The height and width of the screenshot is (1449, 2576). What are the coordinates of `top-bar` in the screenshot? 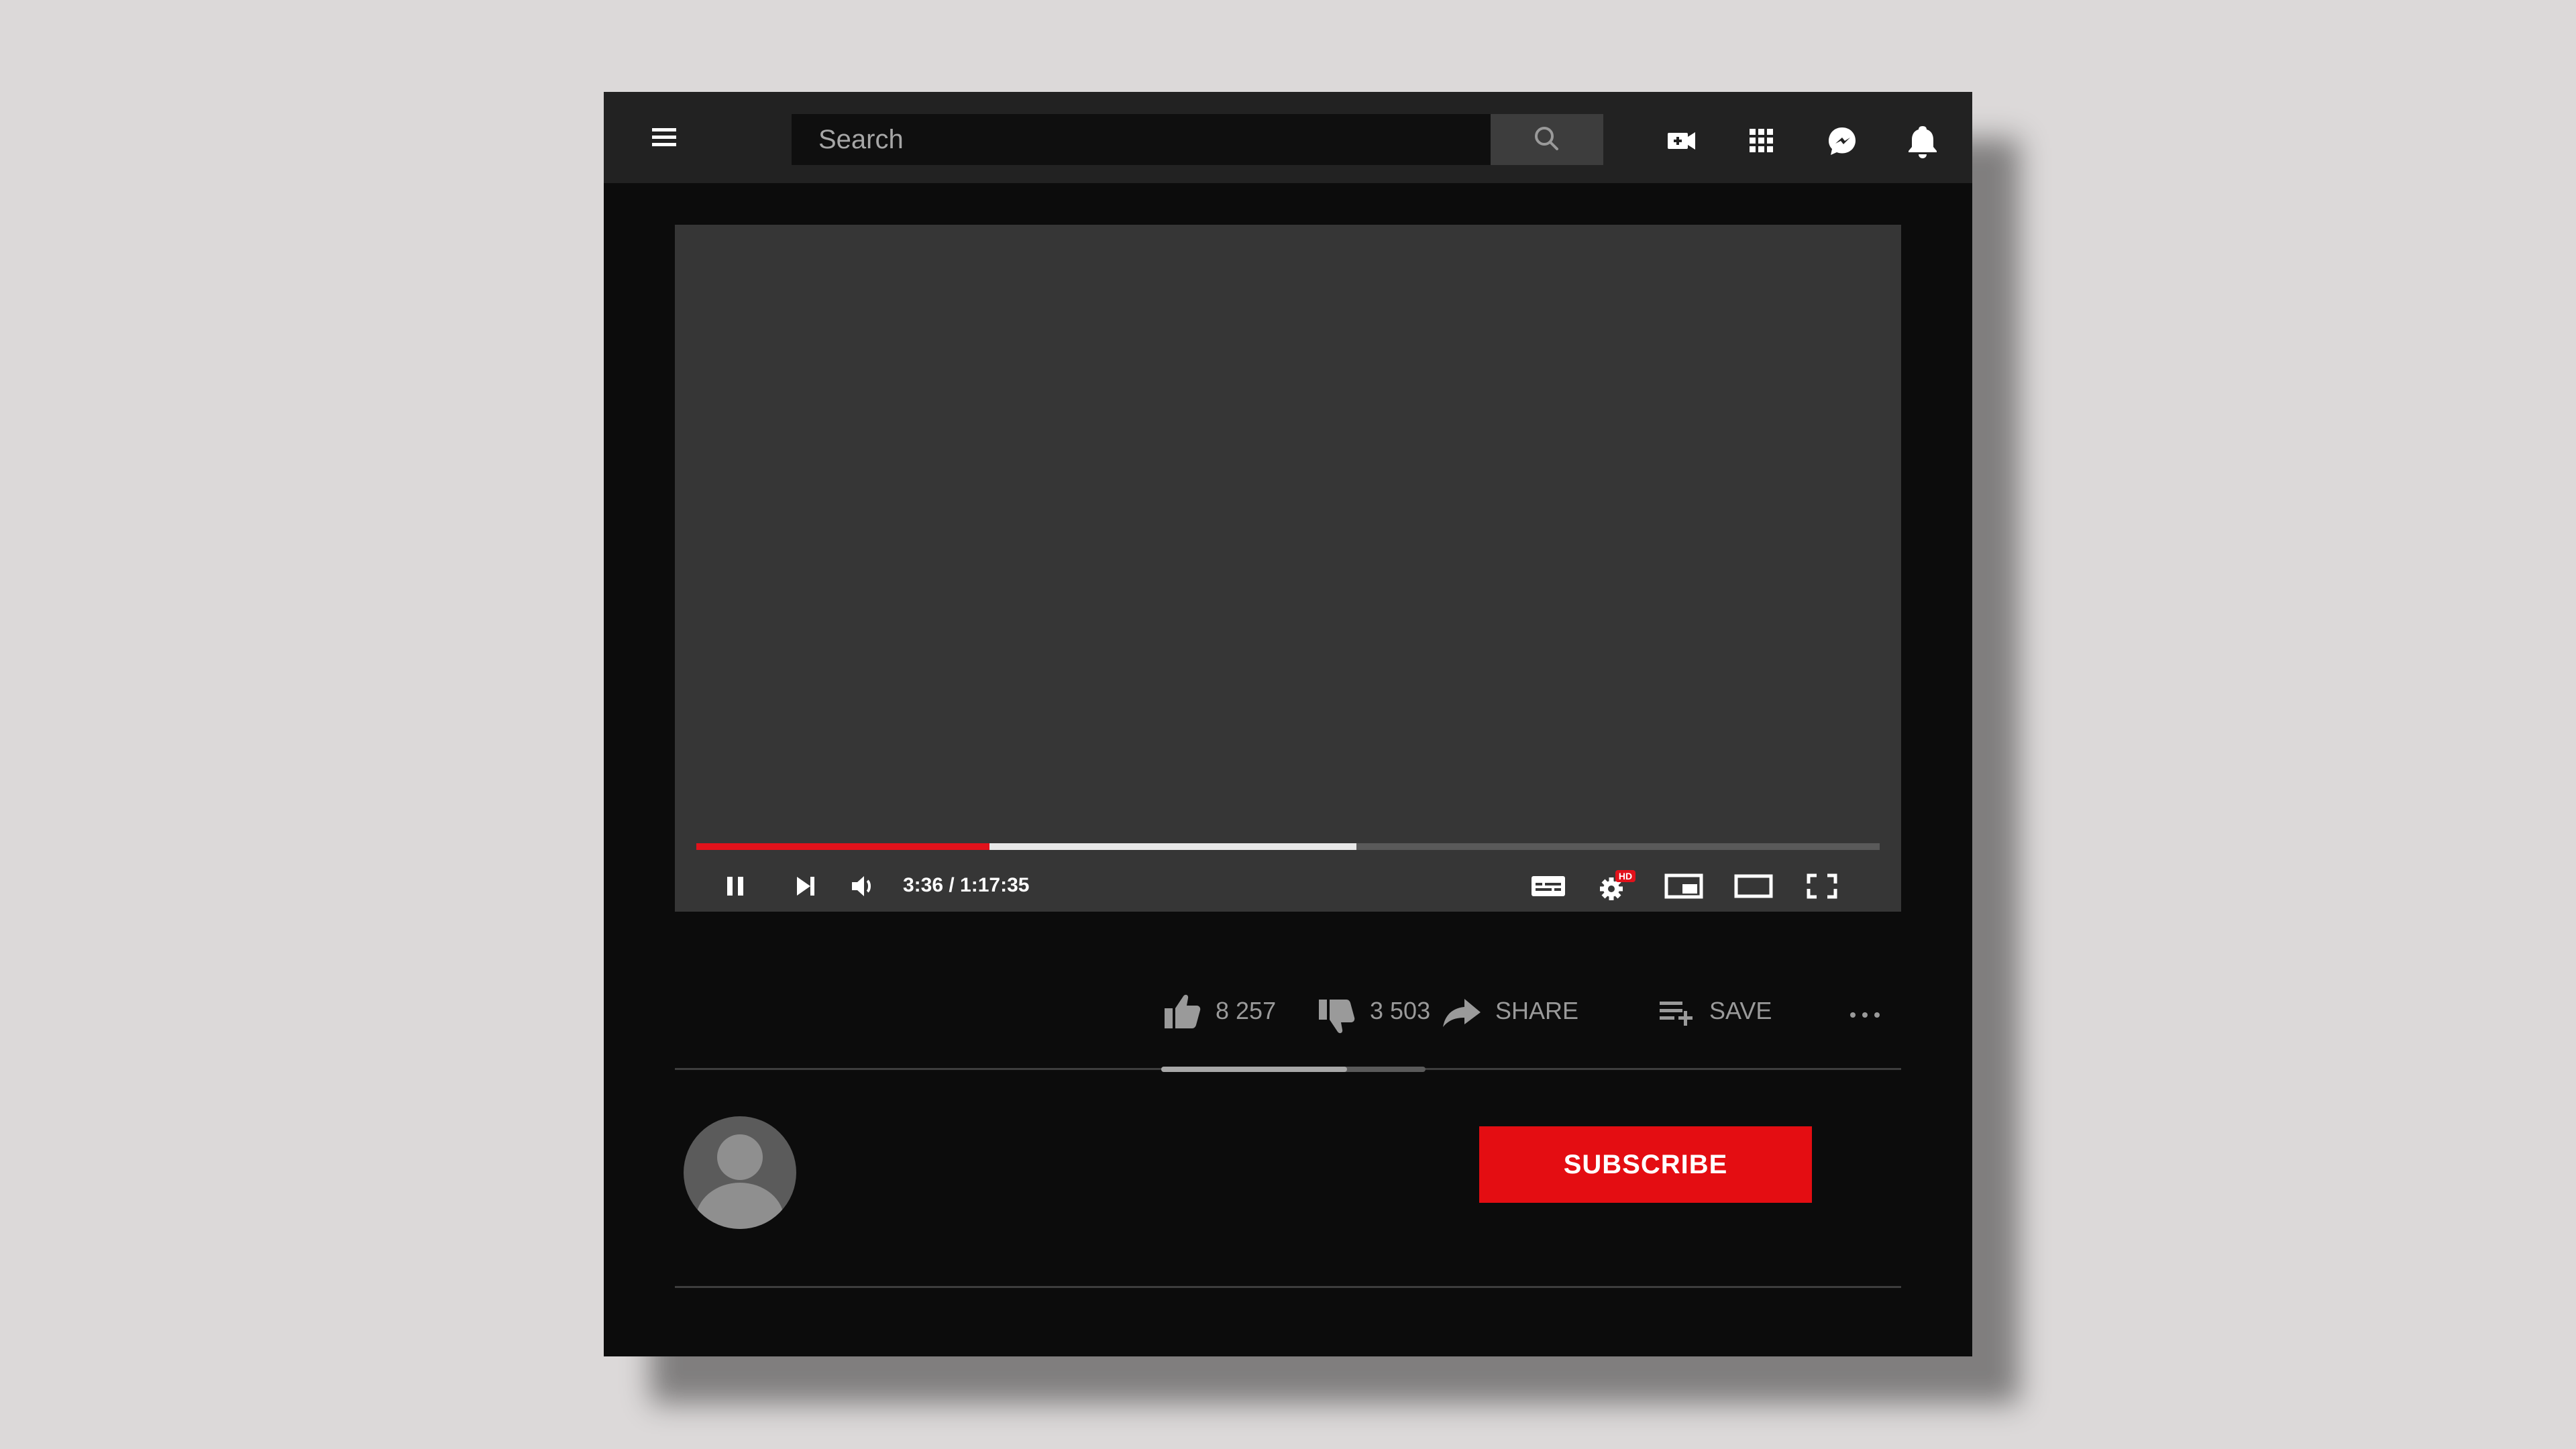 It's located at (1288, 137).